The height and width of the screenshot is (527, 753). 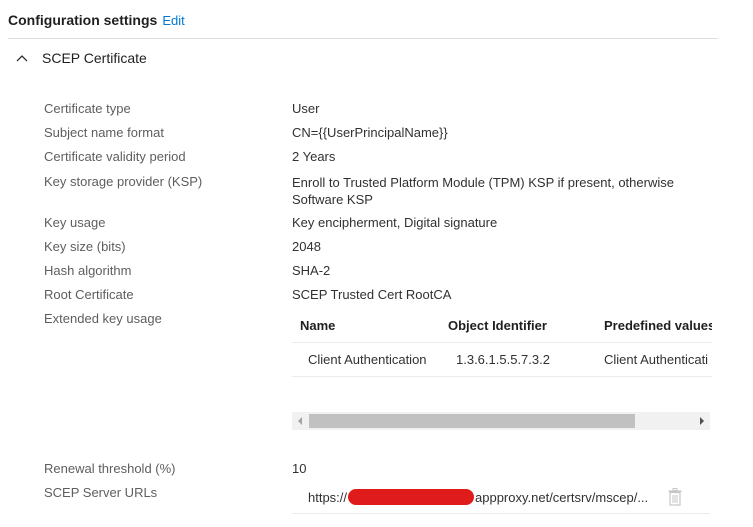 I want to click on scroll-left-button, so click(x=300, y=421).